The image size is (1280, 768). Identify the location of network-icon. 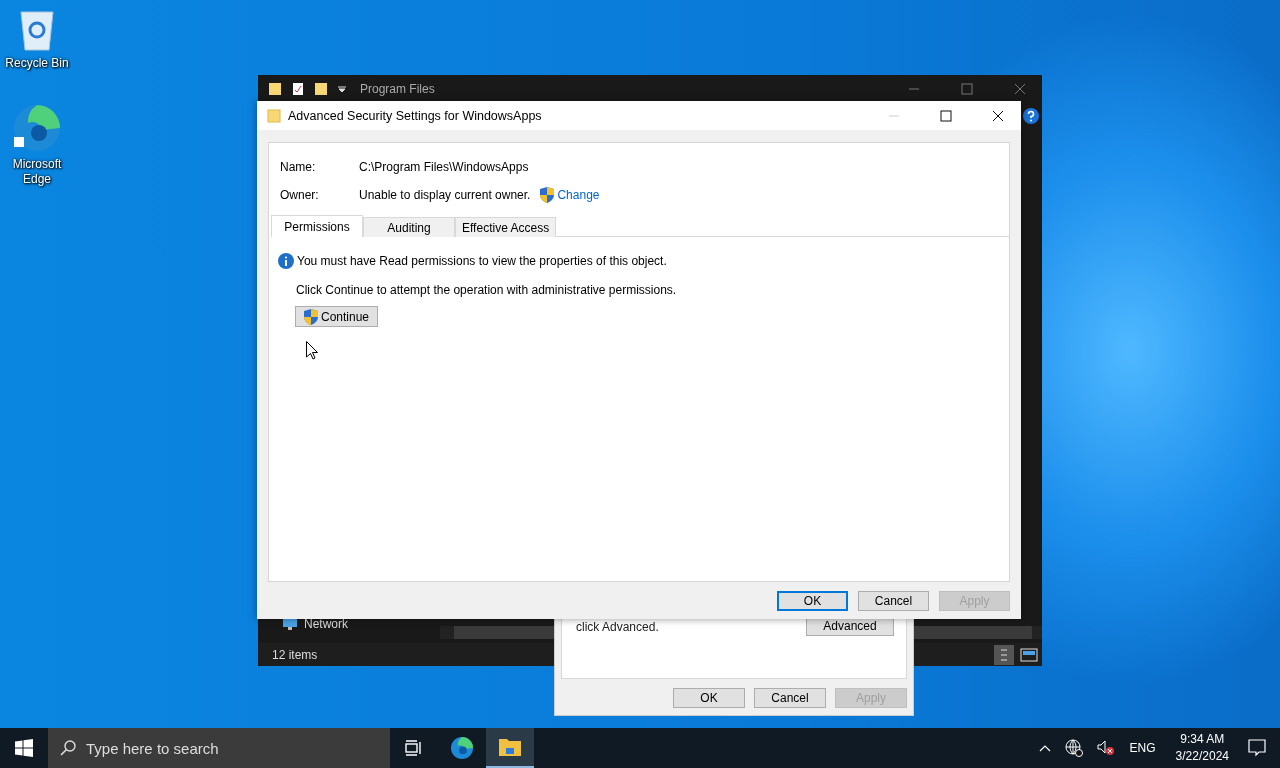
(290, 624).